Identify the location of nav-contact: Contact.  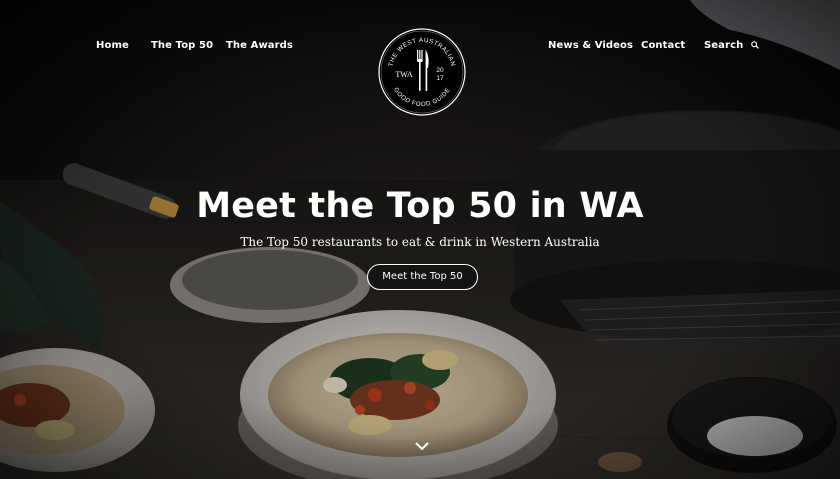
(663, 45).